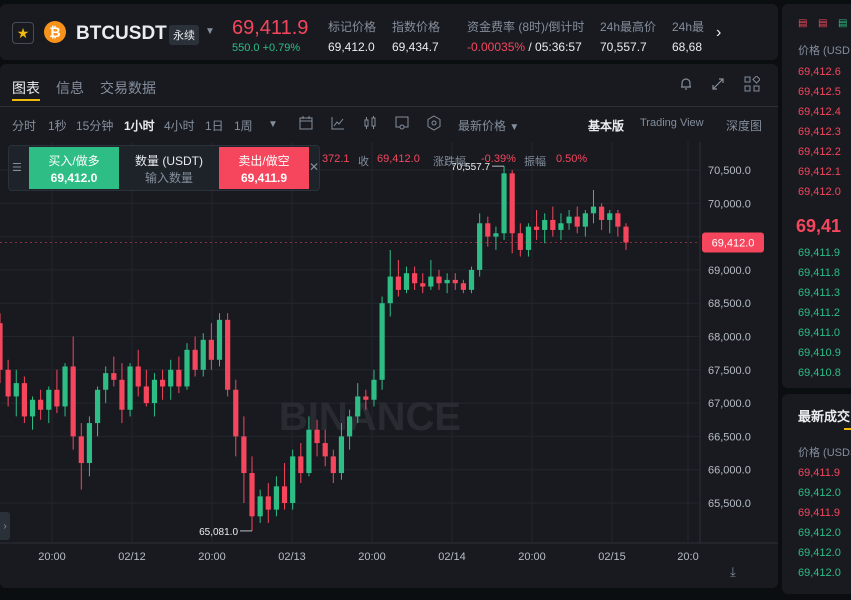 The width and height of the screenshot is (851, 600). Describe the element at coordinates (488, 125) in the screenshot. I see `price-type-select: 最新价格 ▼` at that location.